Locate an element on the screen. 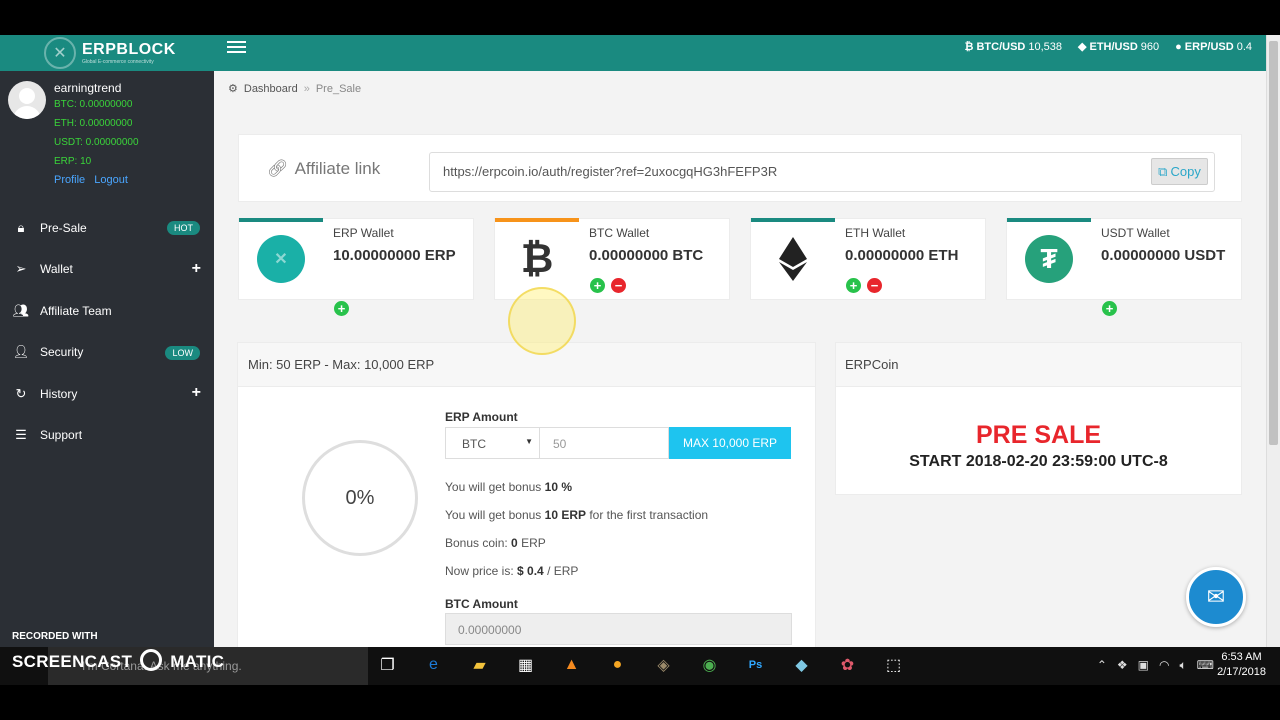 The height and width of the screenshot is (720, 1280). price-tickers: ₿ BTC/USD 10,538 ◆ ETH/USD 960 ● ERP/USD 0.4 is located at coordinates (1108, 47).